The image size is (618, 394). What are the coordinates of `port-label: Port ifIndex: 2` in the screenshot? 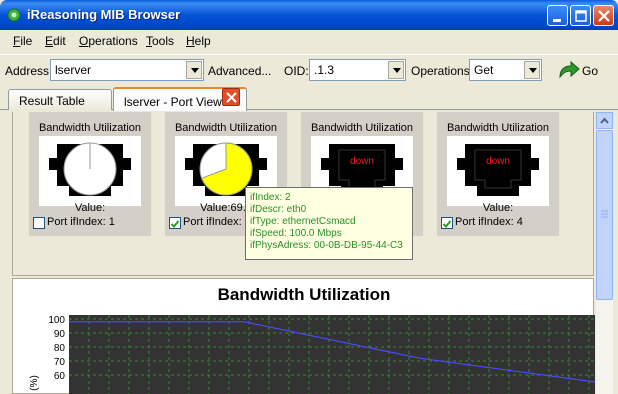 It's located at (217, 222).